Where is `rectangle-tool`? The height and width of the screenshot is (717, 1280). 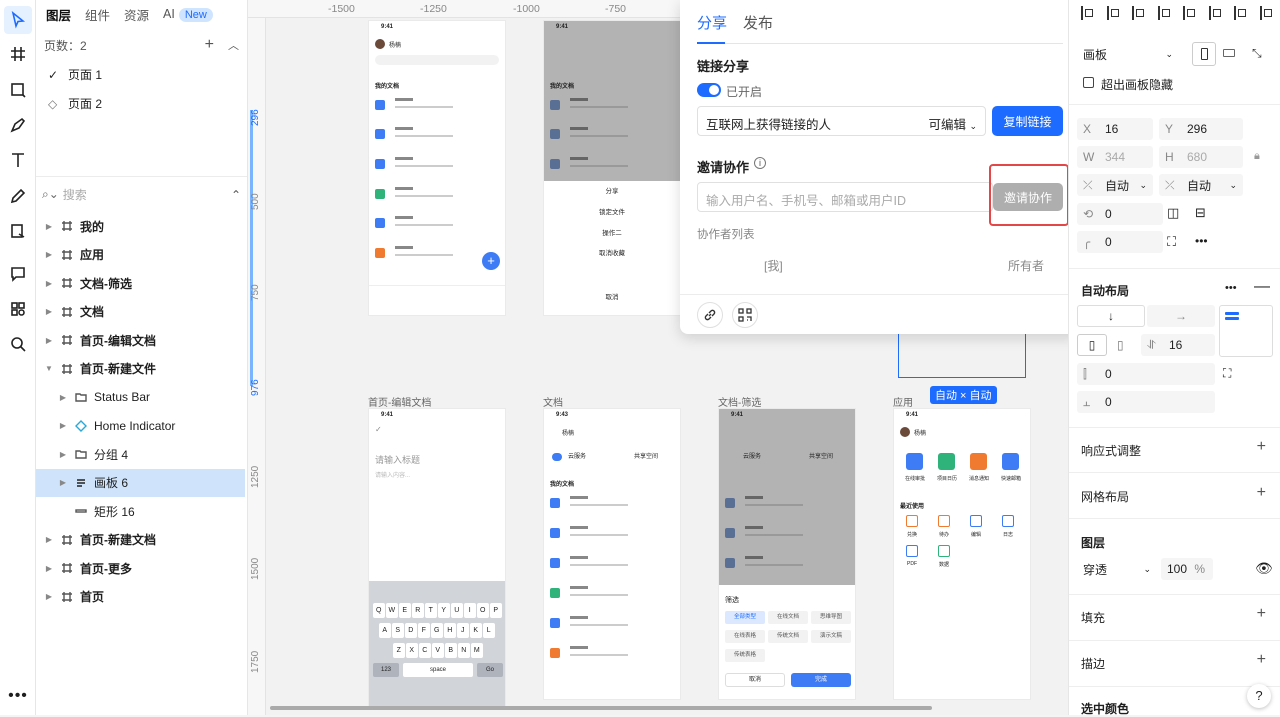 rectangle-tool is located at coordinates (18, 90).